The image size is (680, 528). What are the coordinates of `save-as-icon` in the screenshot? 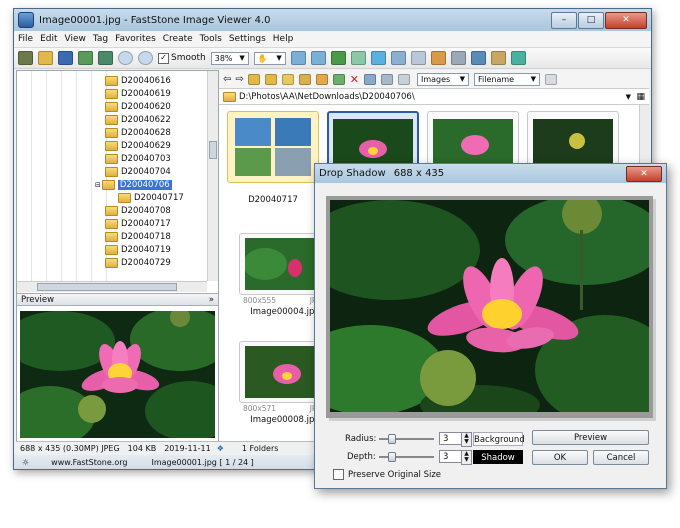 It's located at (105, 58).